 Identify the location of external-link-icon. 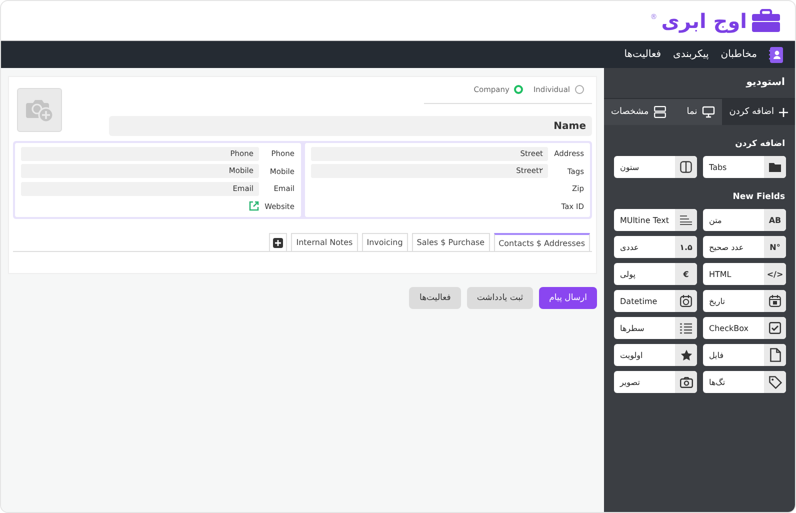
(253, 206).